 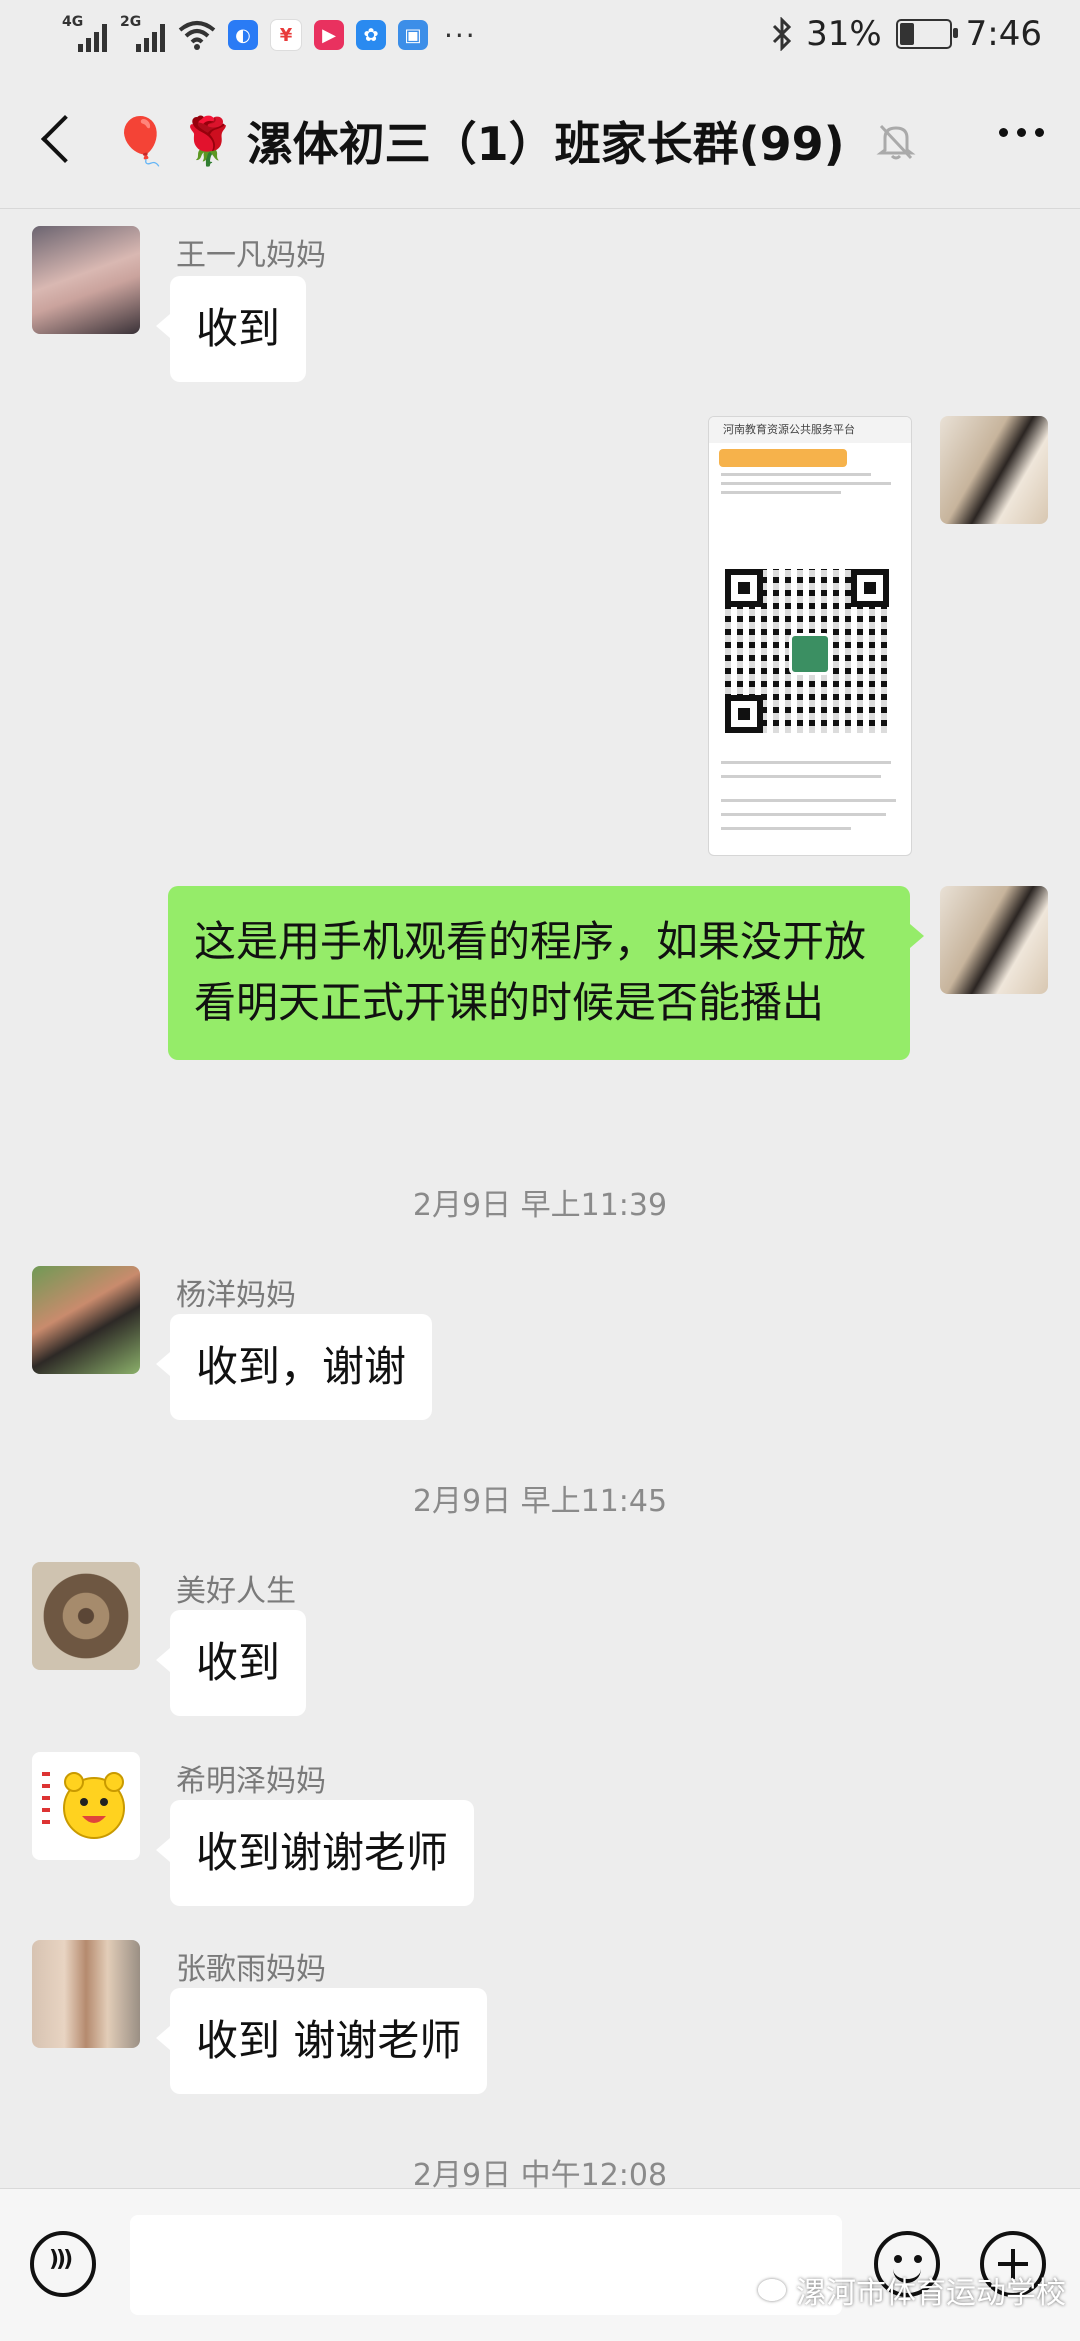 I want to click on more-options-button, so click(x=1021, y=132).